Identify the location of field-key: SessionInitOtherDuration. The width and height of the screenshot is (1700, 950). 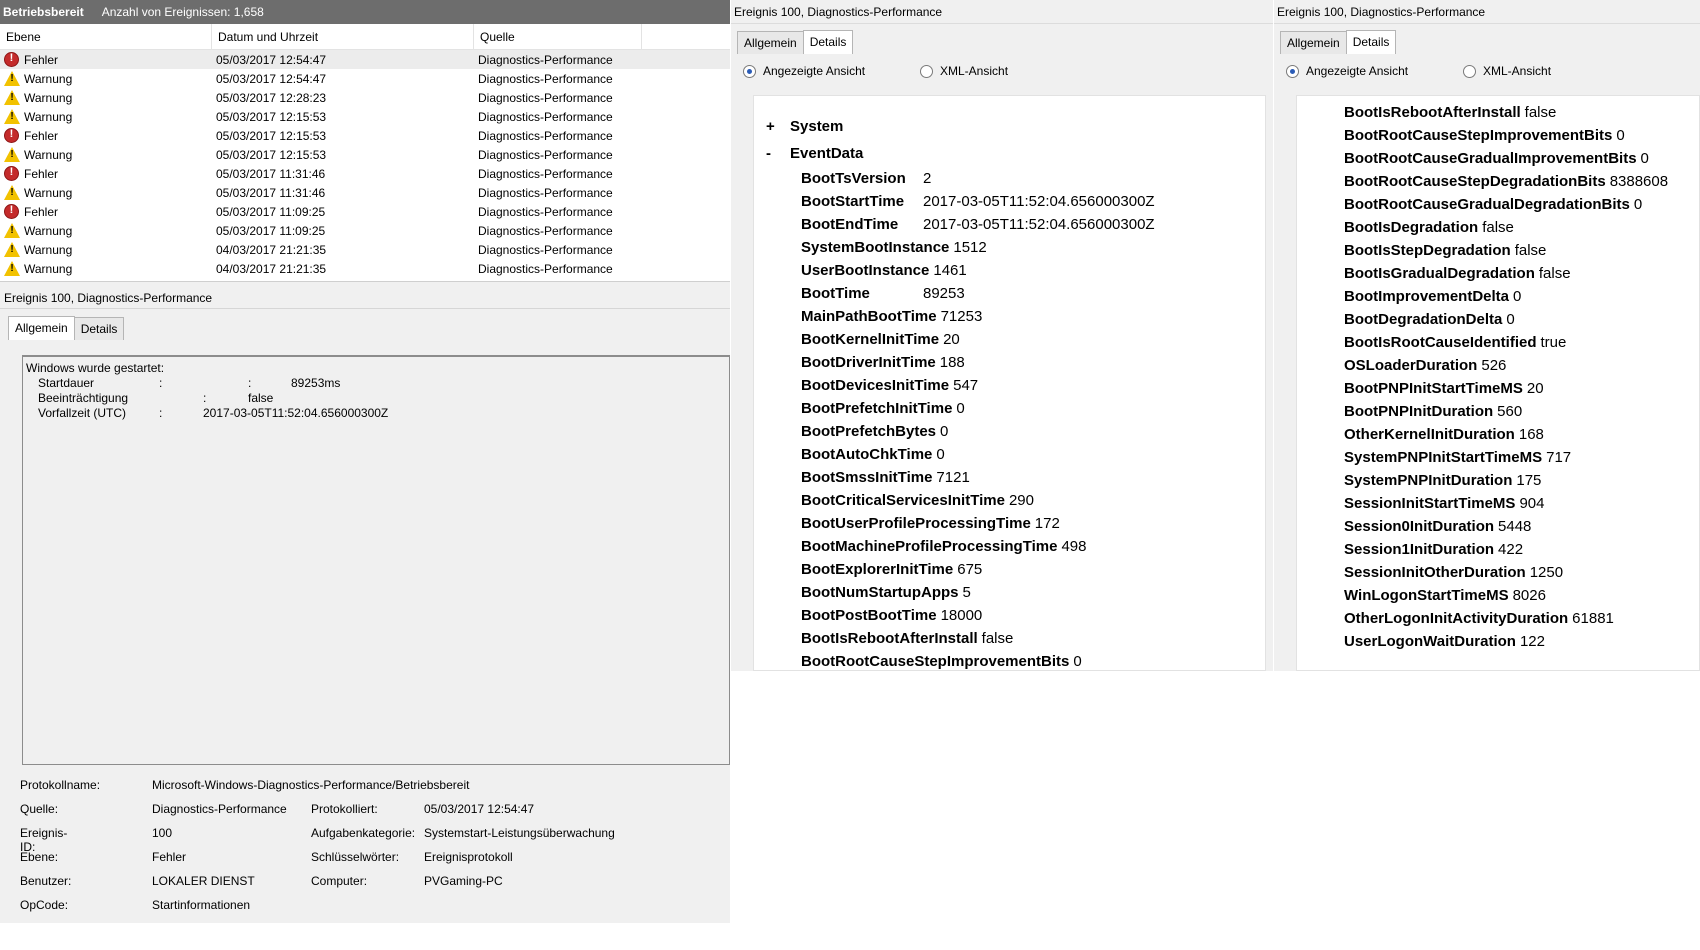
(1435, 572).